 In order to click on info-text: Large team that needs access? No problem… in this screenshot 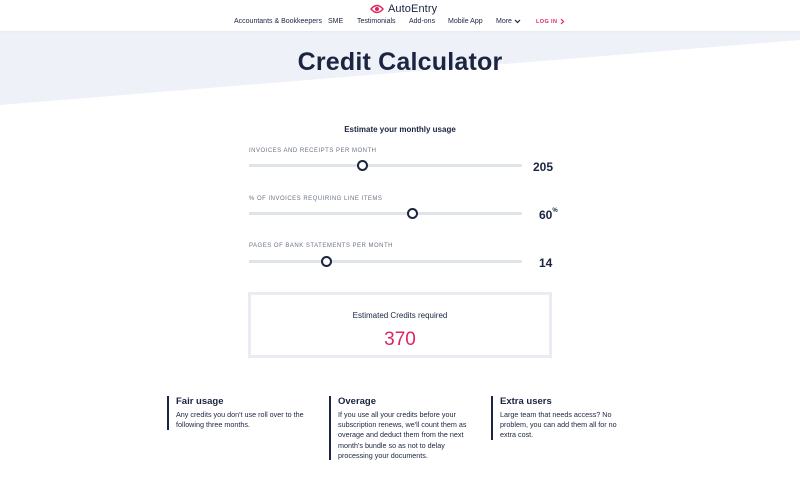, I will do `click(558, 425)`.